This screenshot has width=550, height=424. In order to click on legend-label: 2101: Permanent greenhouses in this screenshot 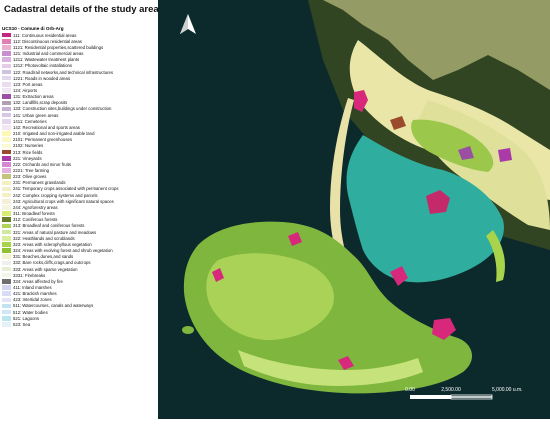, I will do `click(43, 140)`.